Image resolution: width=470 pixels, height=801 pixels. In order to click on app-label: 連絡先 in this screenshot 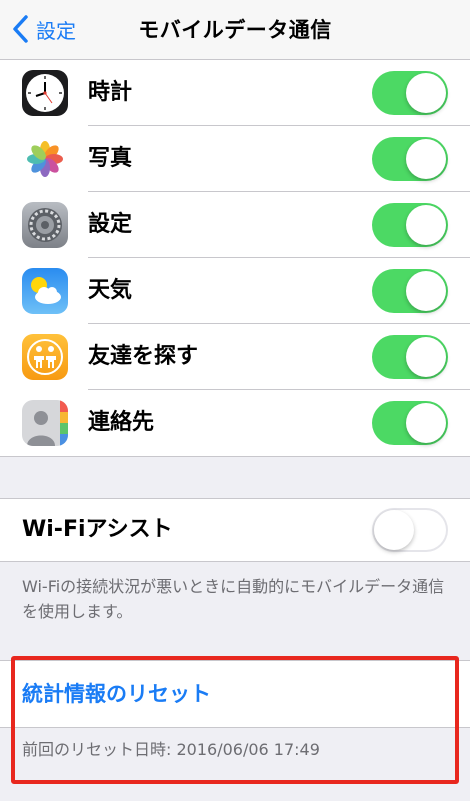, I will do `click(121, 422)`.